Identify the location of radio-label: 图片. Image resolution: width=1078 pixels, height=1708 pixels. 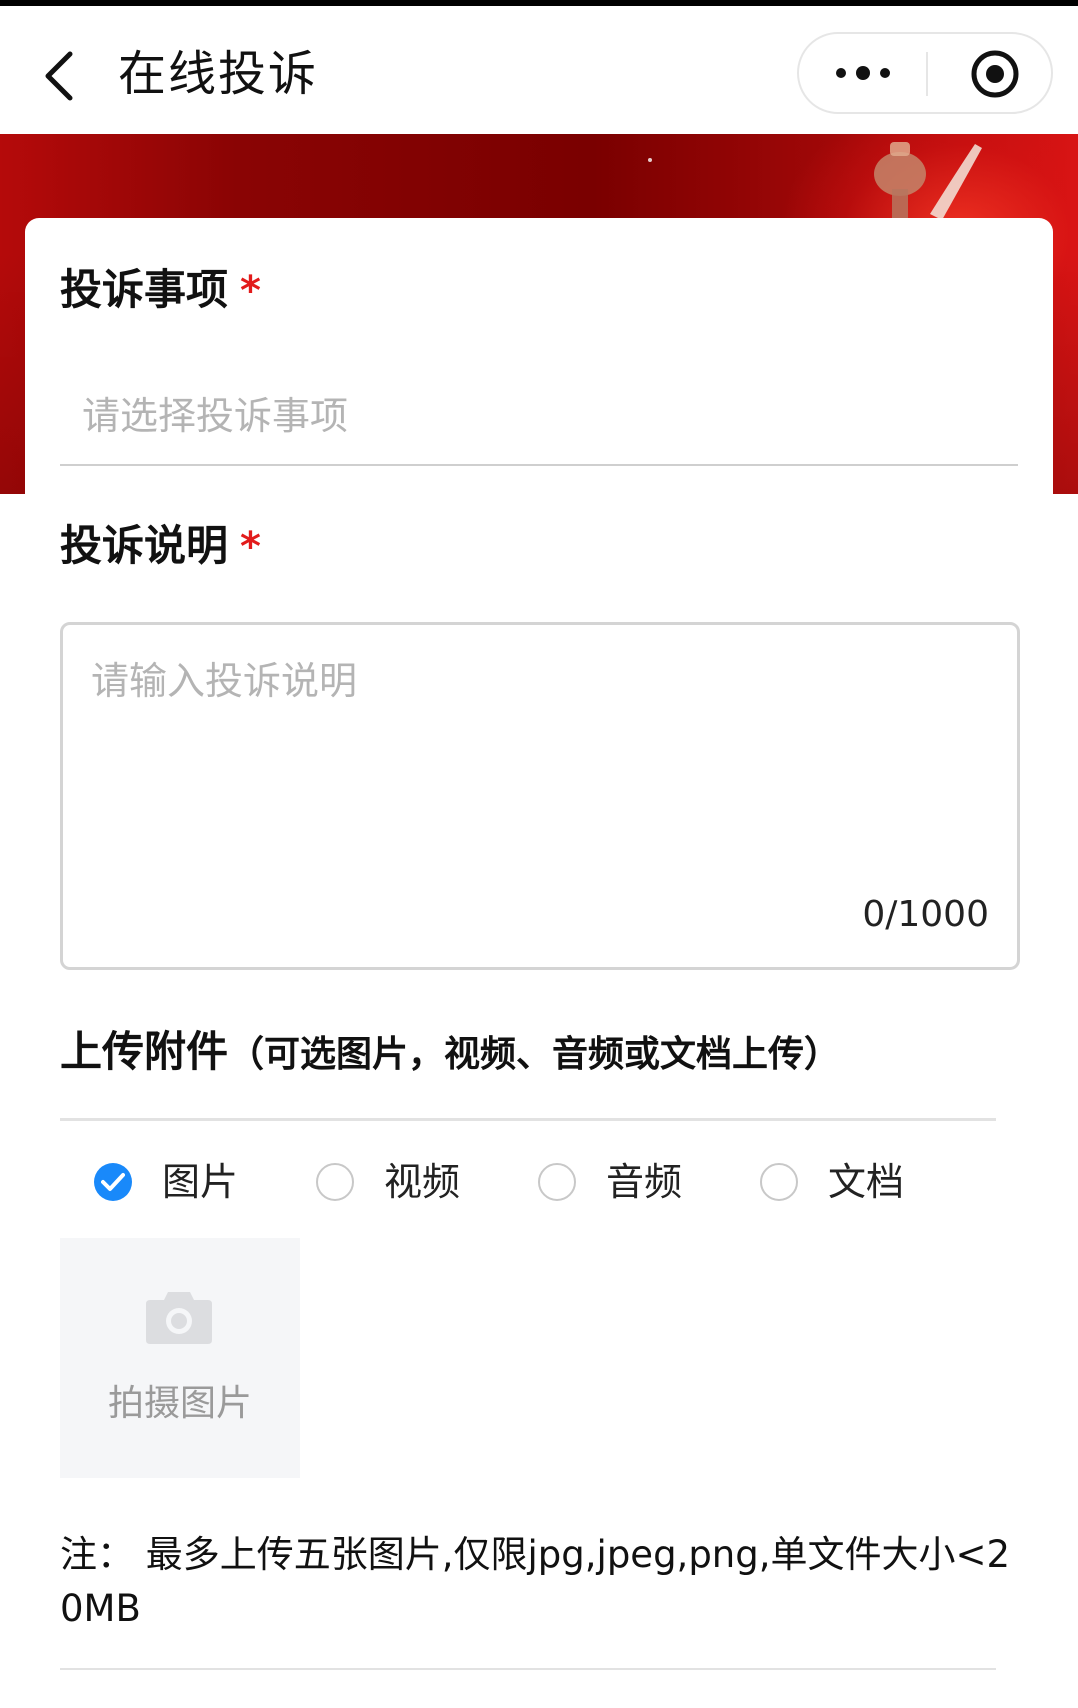
(200, 1182).